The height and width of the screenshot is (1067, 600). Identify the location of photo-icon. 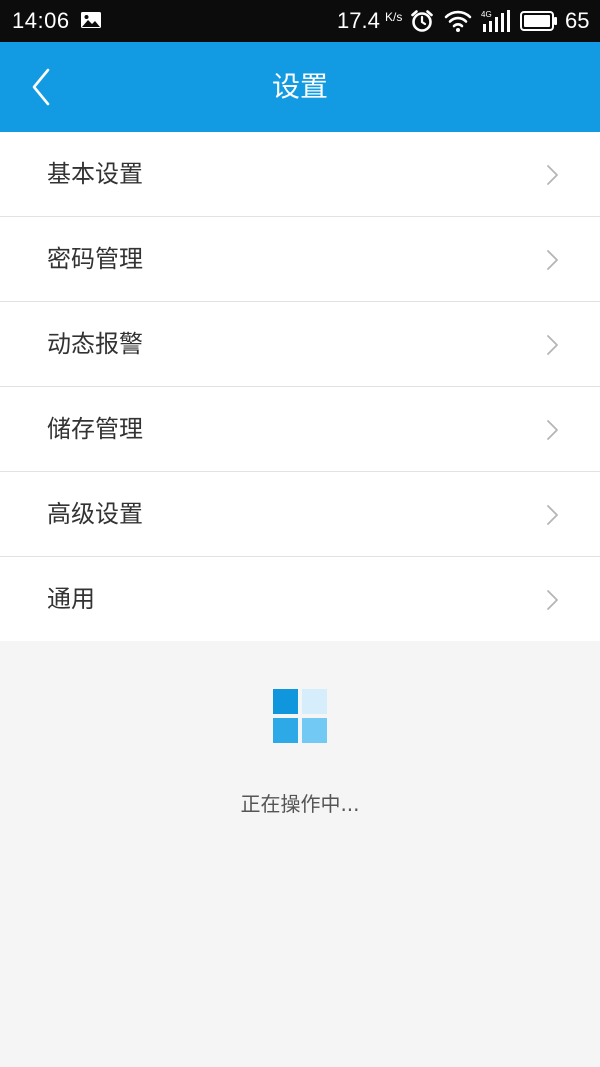
(91, 20).